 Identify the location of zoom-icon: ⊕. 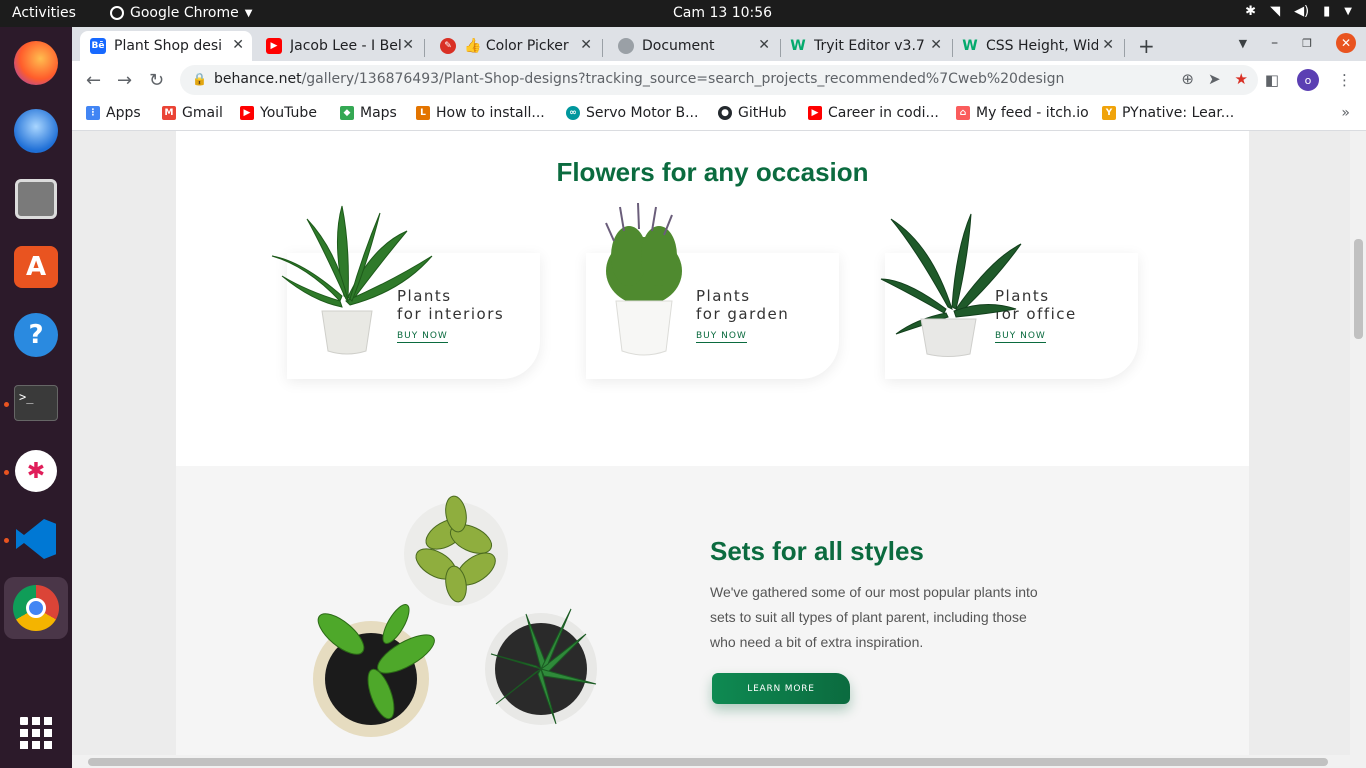
(1187, 79).